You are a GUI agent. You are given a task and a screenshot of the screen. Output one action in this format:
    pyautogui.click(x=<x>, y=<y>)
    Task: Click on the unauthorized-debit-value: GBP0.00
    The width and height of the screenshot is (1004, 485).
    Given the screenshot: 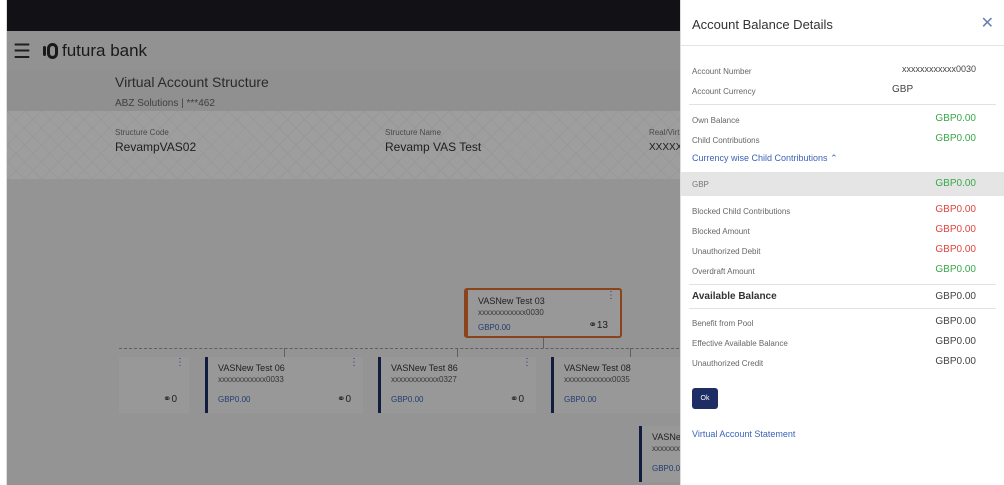 What is the action you would take?
    pyautogui.click(x=955, y=249)
    